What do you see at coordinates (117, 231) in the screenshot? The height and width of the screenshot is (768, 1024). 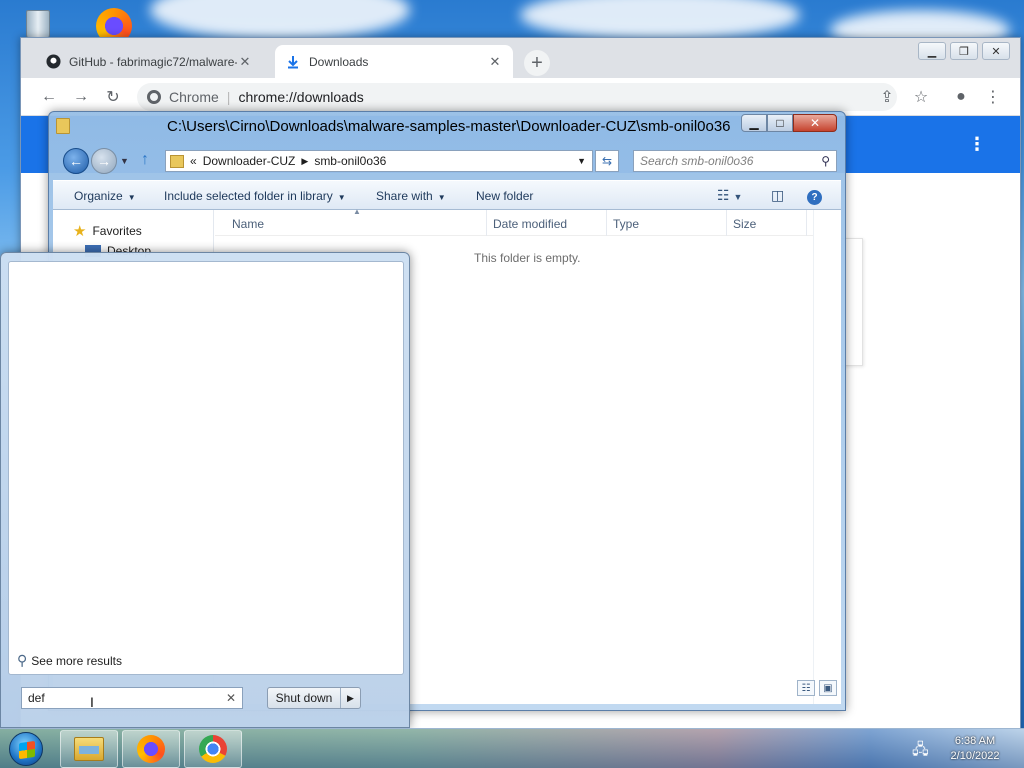 I see `favorites-label: Favorites` at bounding box center [117, 231].